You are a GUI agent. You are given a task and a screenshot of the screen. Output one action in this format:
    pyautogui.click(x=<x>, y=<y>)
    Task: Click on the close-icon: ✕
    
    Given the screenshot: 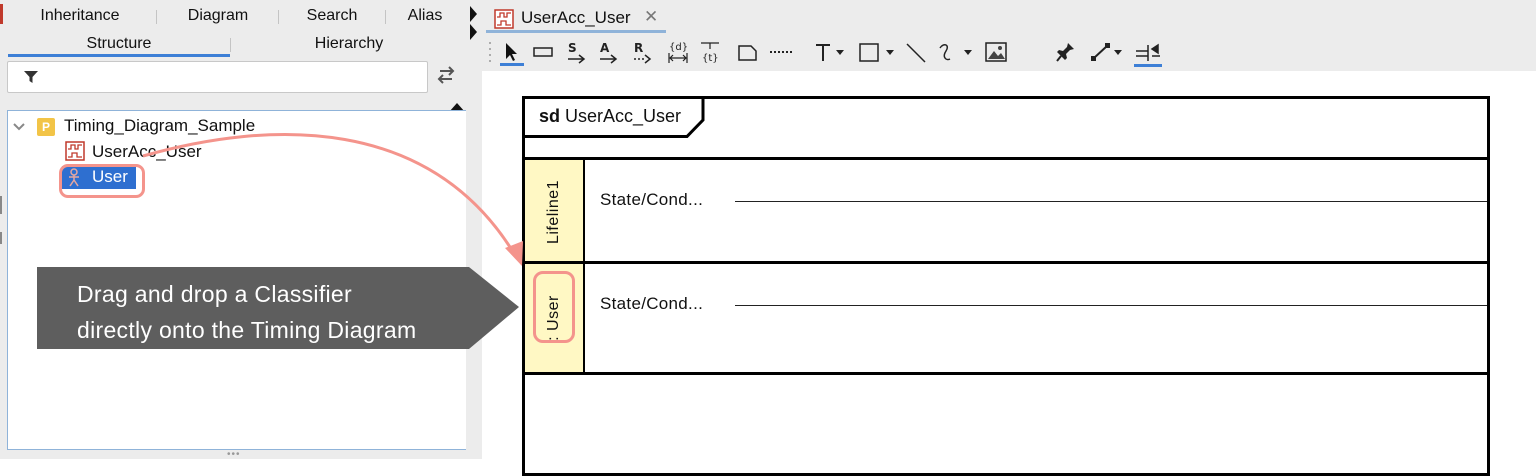 What is the action you would take?
    pyautogui.click(x=651, y=17)
    